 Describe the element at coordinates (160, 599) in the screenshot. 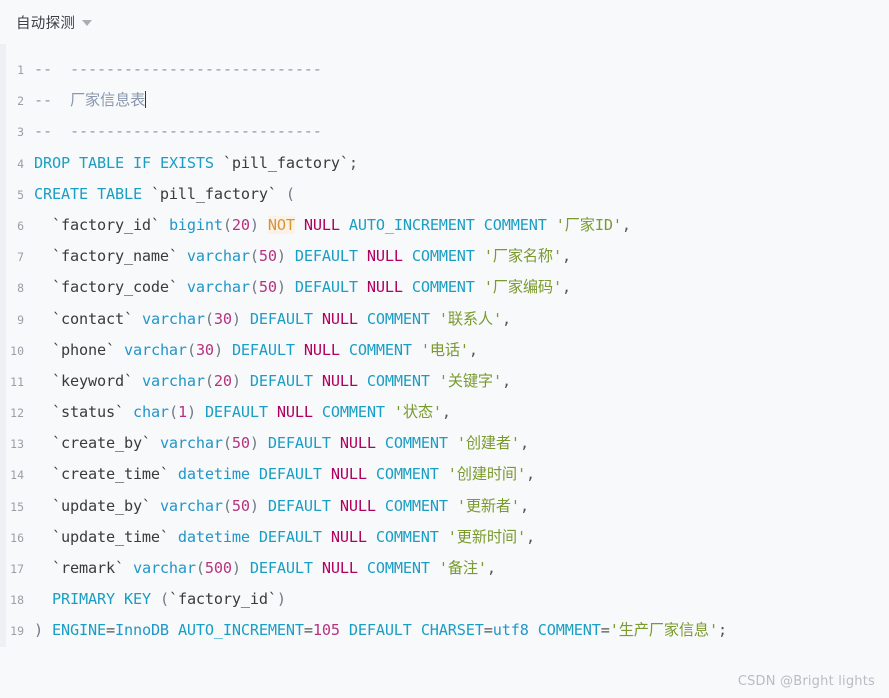

I see `code-content: PRIMARY KEY (`factory_id`)` at that location.